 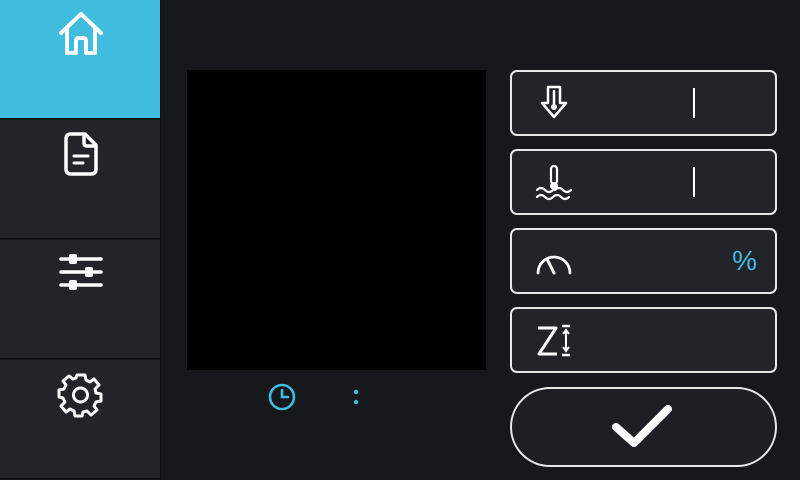 I want to click on sidebar-item-tune, so click(x=80, y=299).